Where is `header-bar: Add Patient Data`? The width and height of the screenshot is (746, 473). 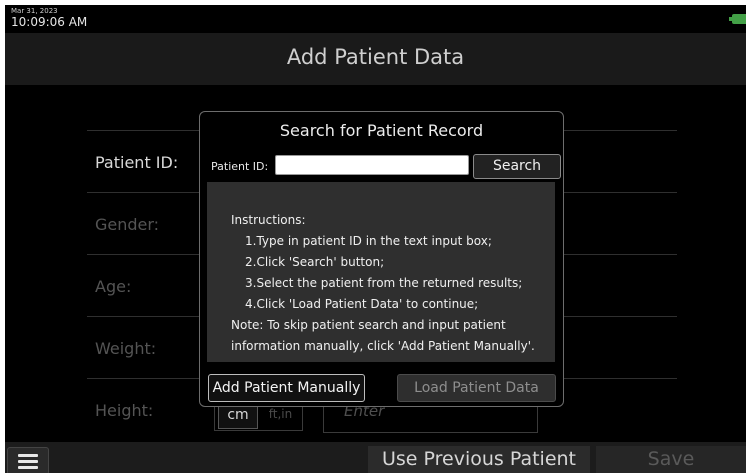
header-bar: Add Patient Data is located at coordinates (375, 59).